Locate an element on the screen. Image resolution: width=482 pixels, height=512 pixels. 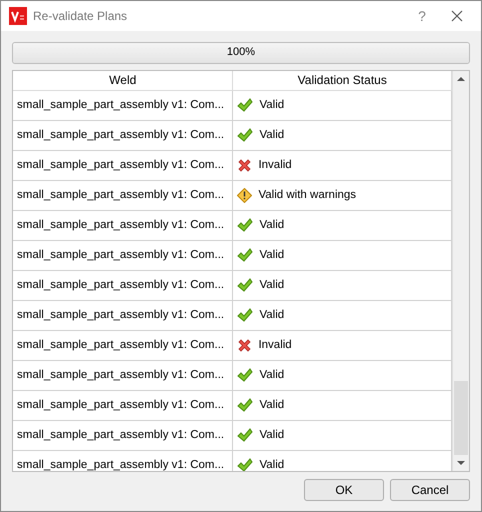
scrollbar is located at coordinates (460, 270).